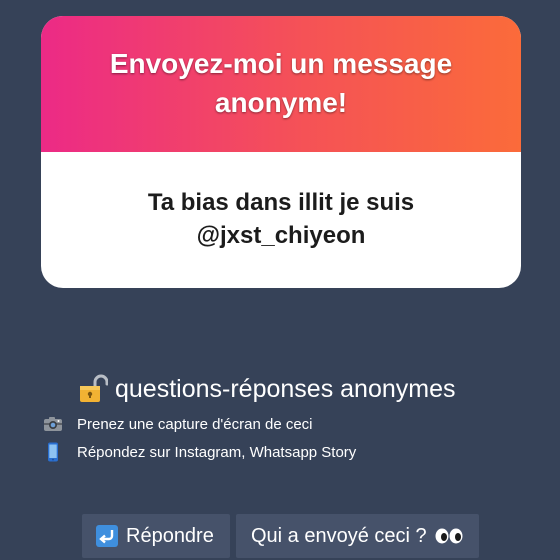 The width and height of the screenshot is (560, 560). I want to click on card-message: Ta bias dans illit je suis @jxst_chiyeon, so click(281, 219).